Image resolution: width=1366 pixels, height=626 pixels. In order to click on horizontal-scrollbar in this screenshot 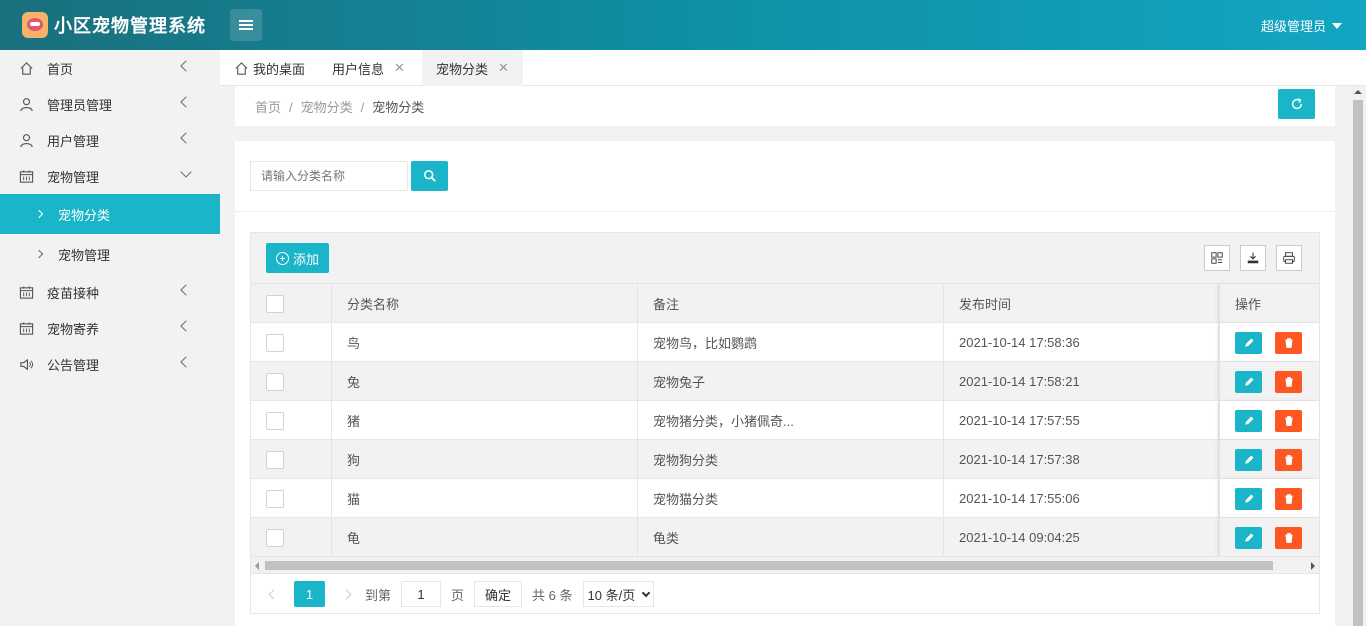, I will do `click(785, 565)`.